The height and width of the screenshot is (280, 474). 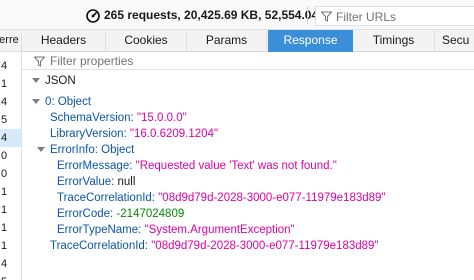 I want to click on filter-urls-input, so click(x=401, y=16).